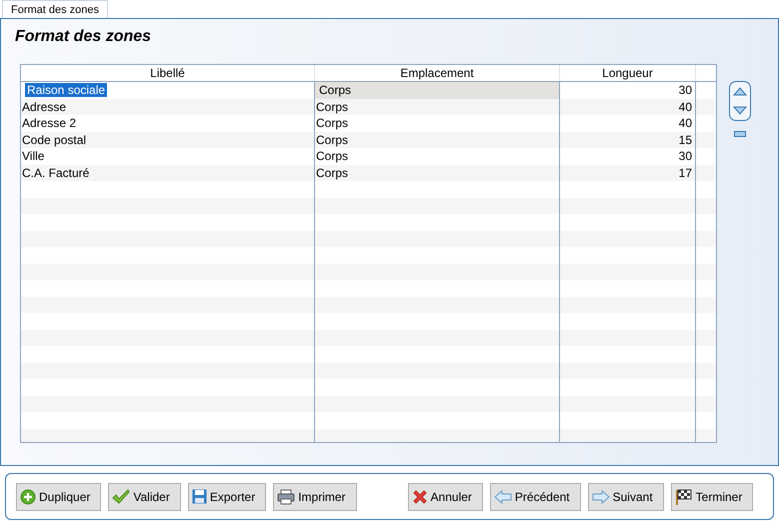  I want to click on toolbar-button: Précédent, so click(535, 496).